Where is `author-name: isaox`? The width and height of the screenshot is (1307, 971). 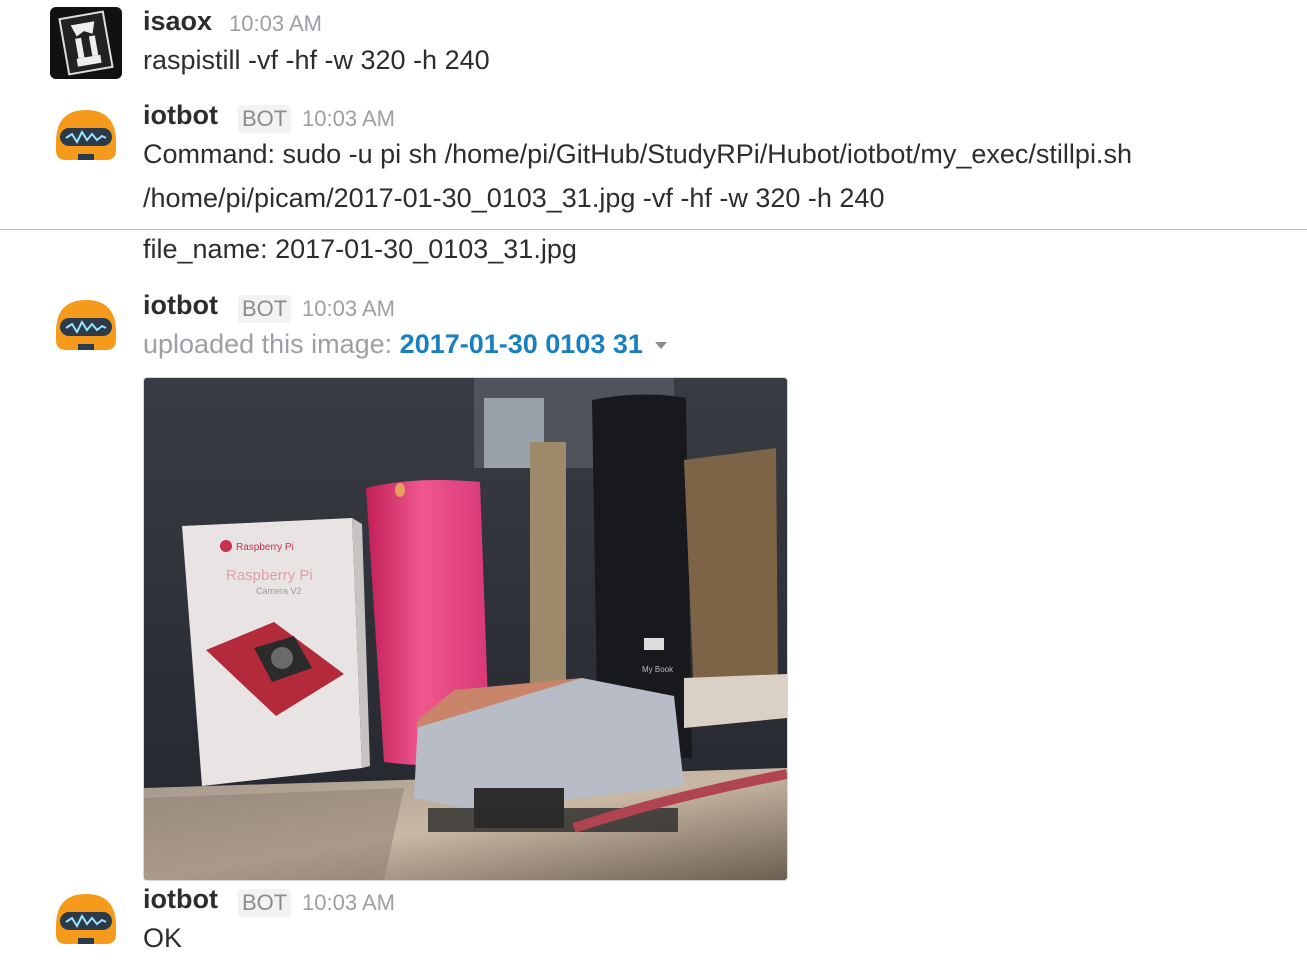
author-name: isaox is located at coordinates (177, 21).